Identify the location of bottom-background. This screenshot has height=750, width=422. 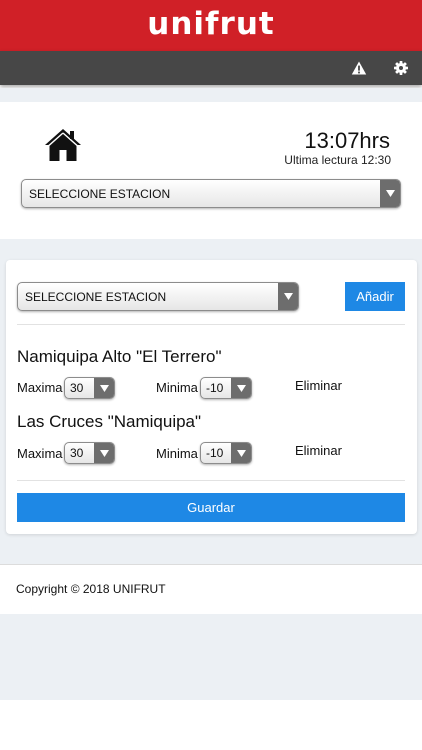
(211, 657).